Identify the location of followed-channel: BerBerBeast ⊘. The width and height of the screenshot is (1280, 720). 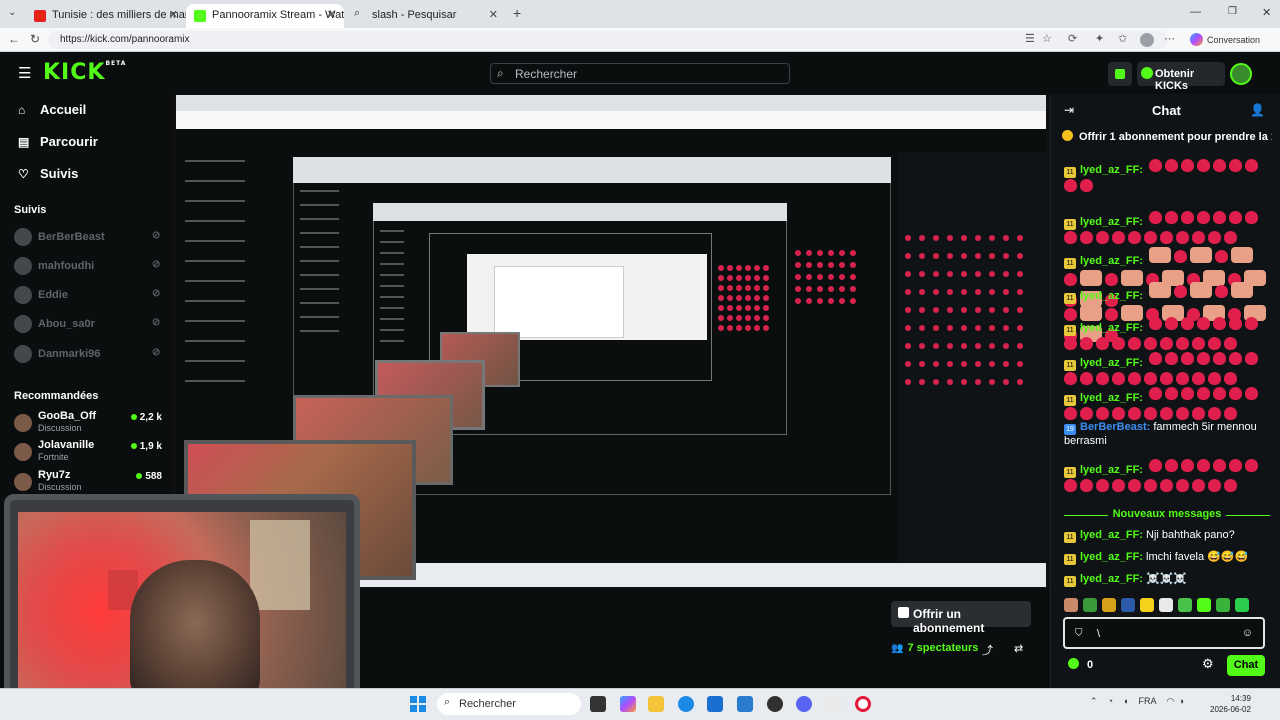
(89, 237).